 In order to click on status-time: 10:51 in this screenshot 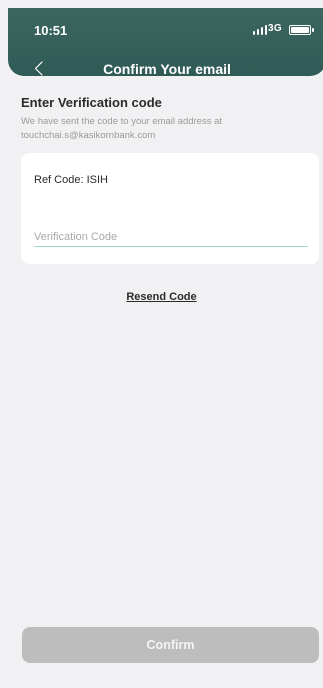, I will do `click(51, 30)`.